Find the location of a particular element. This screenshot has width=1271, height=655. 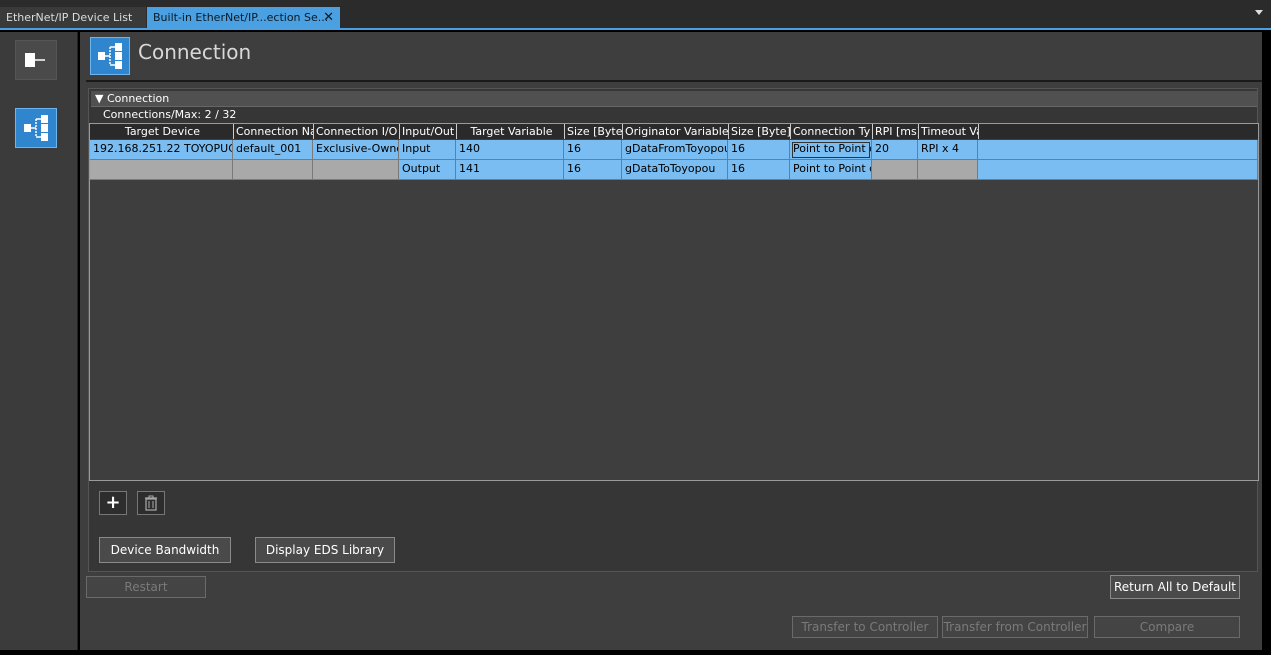

page-title: Connection is located at coordinates (195, 52).